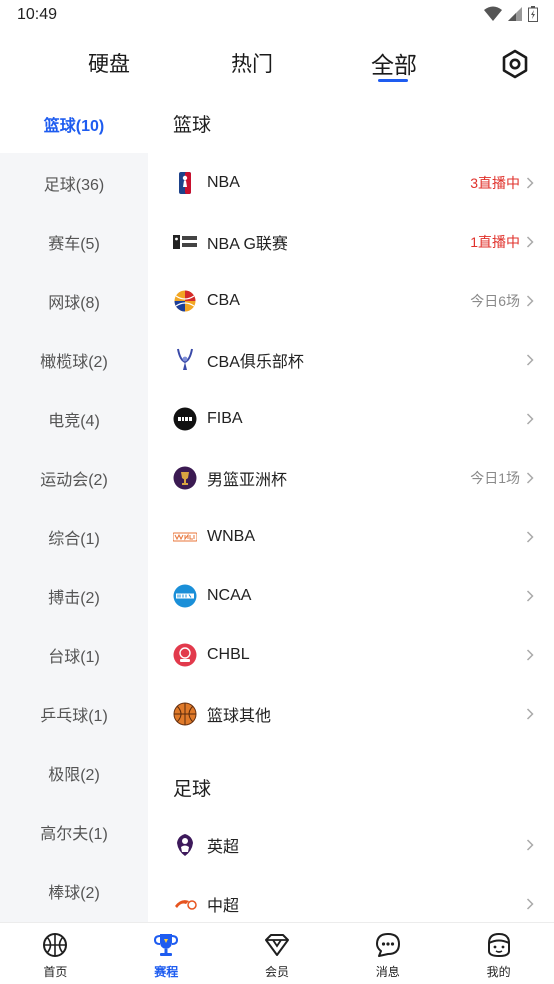 This screenshot has width=554, height=984. Describe the element at coordinates (351, 536) in the screenshot. I see `league-row-wnba: WNBA` at that location.